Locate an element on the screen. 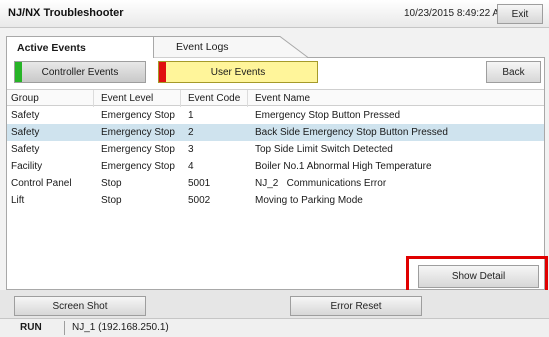 This screenshot has width=549, height=337. user-events-label: User Events is located at coordinates (238, 72).